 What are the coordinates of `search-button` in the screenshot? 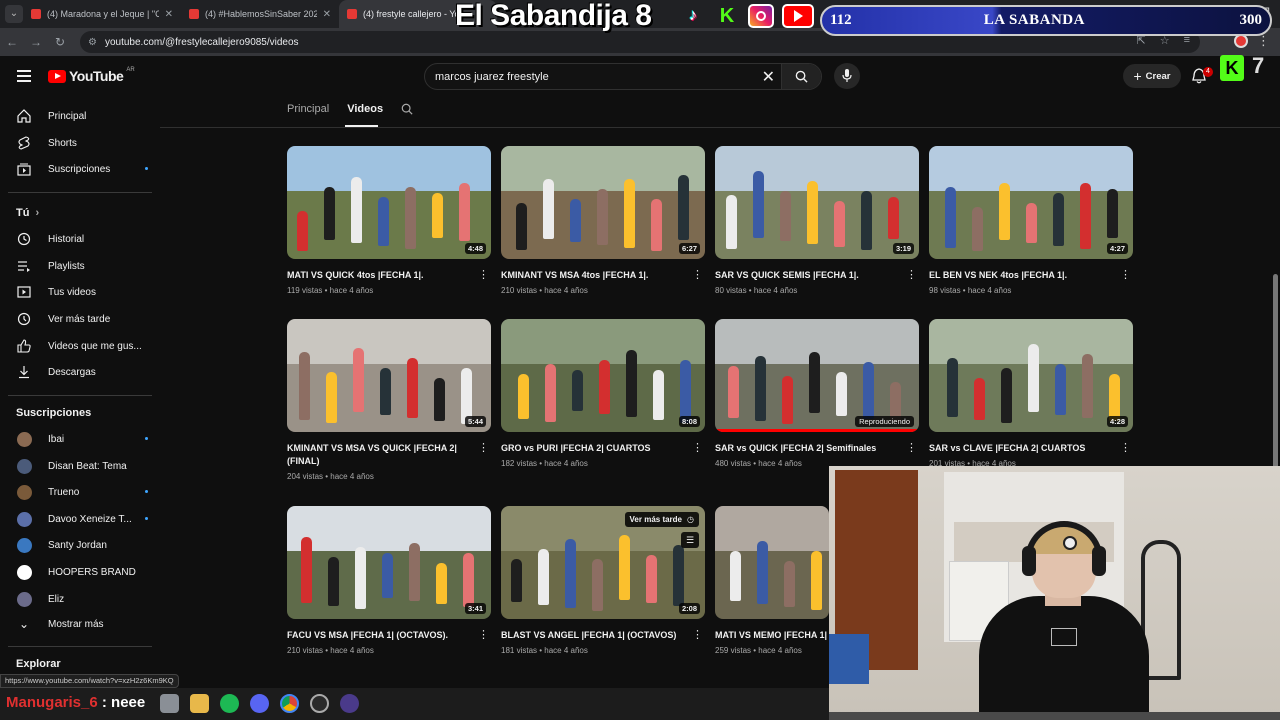 It's located at (801, 76).